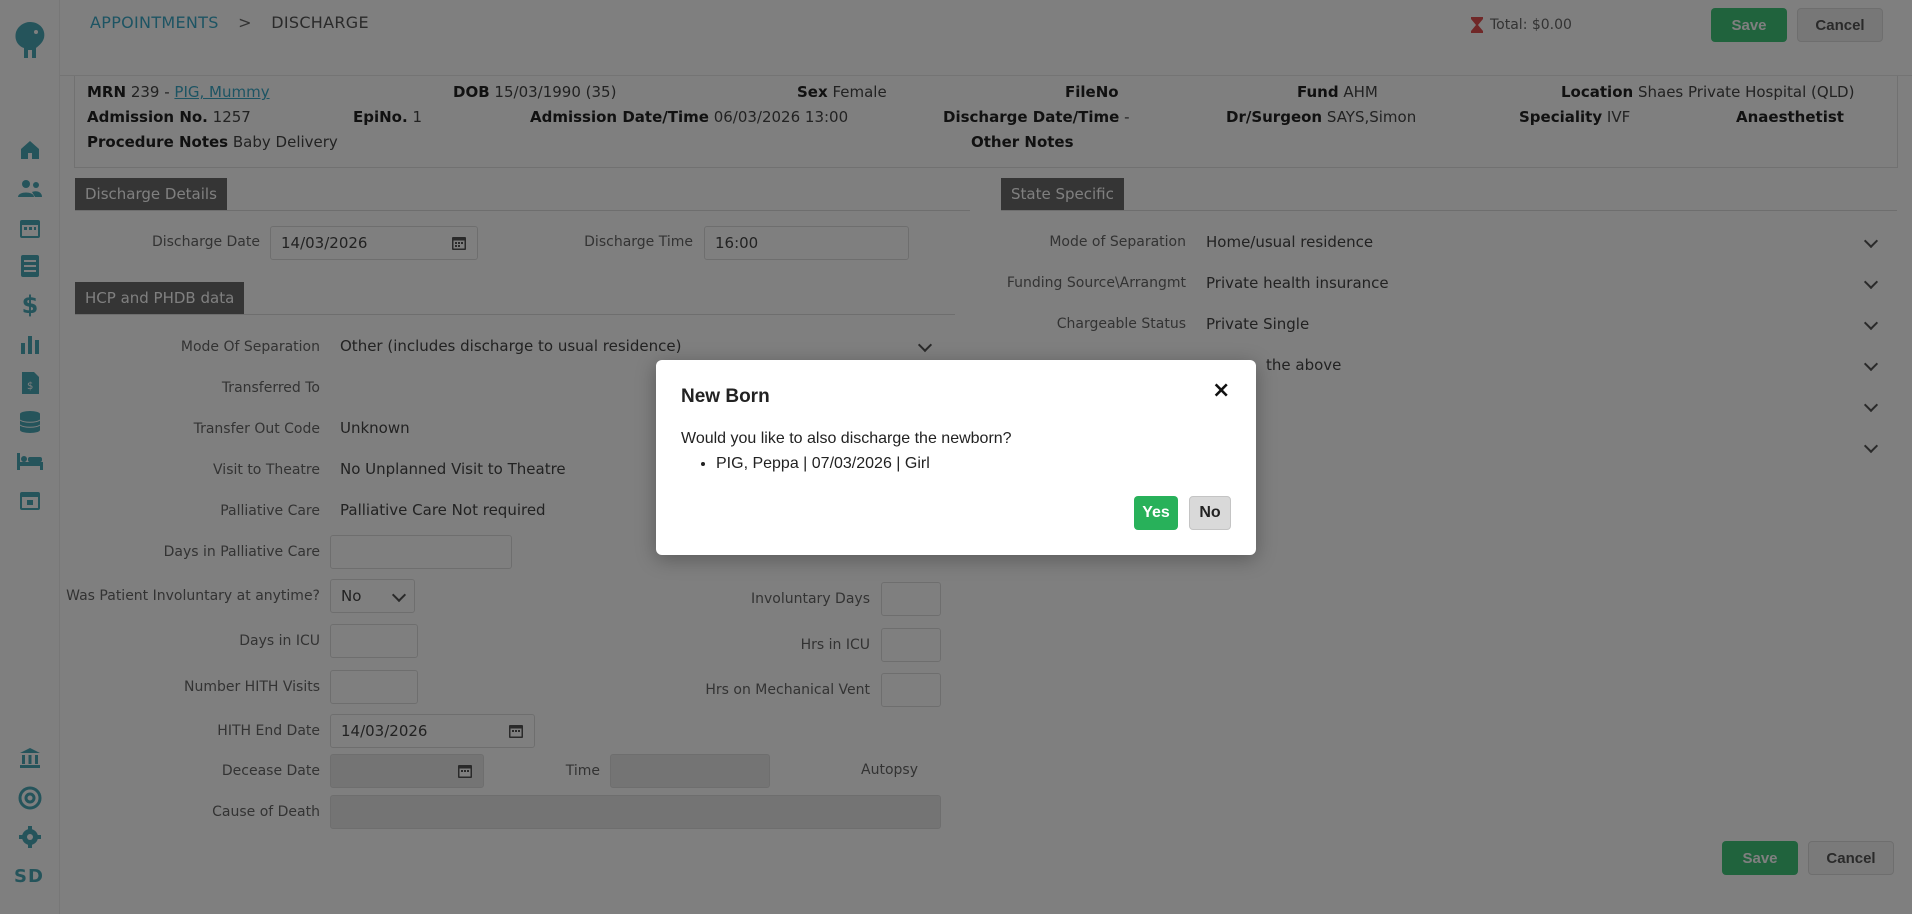 This screenshot has height=914, width=1912. What do you see at coordinates (1156, 513) in the screenshot?
I see `yes-button: Yes` at bounding box center [1156, 513].